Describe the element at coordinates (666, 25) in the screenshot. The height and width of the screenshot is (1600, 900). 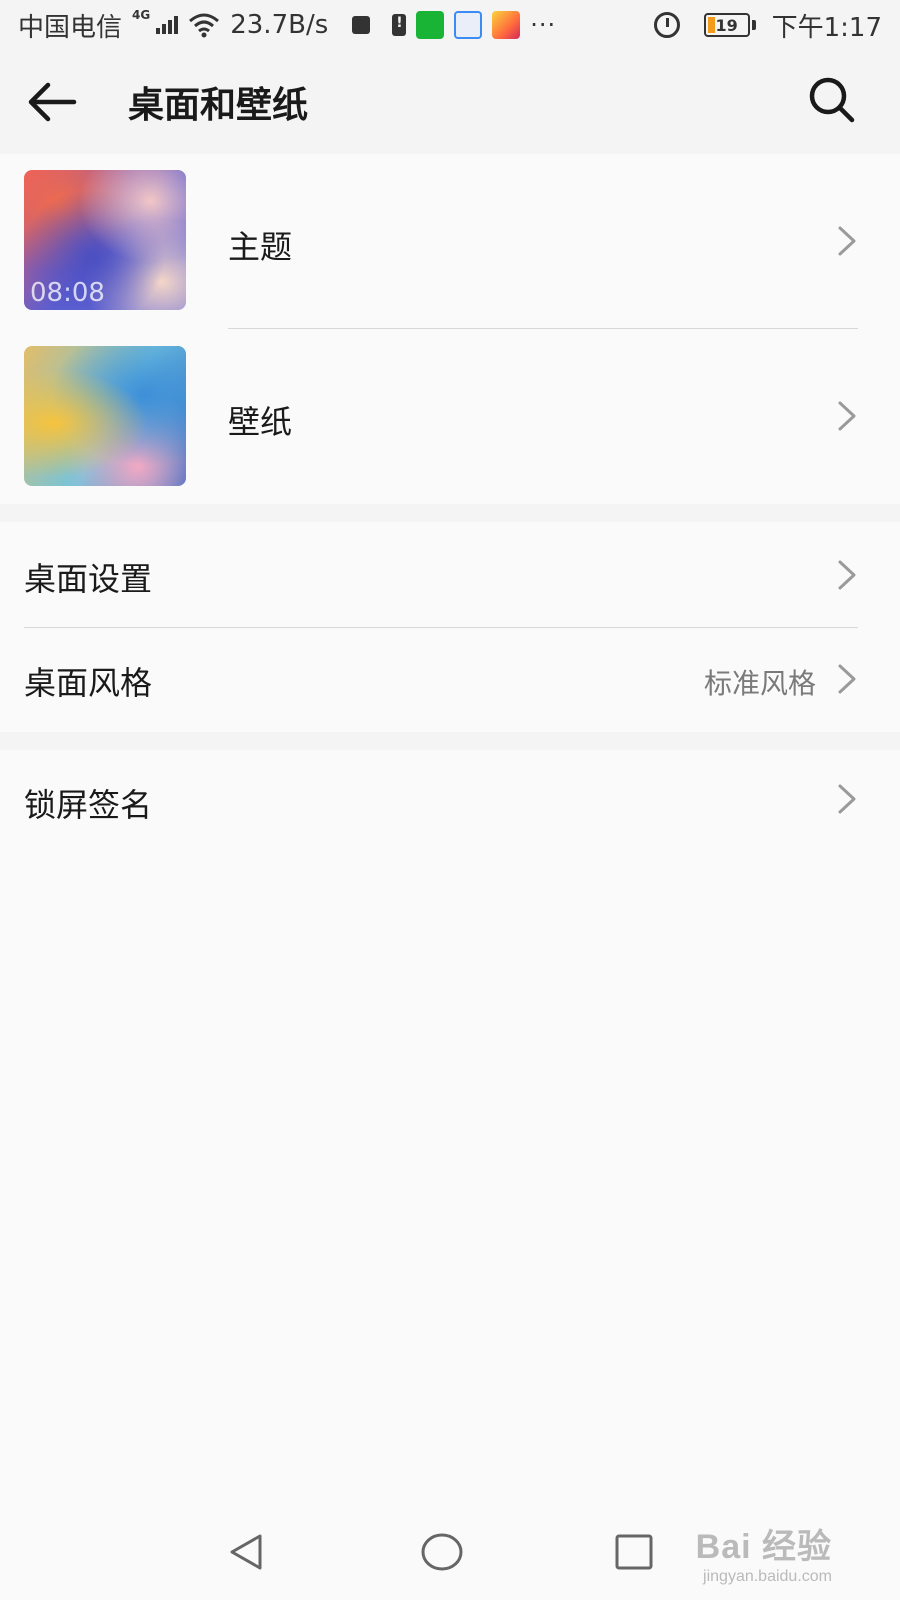
I see `alarm-icon` at that location.